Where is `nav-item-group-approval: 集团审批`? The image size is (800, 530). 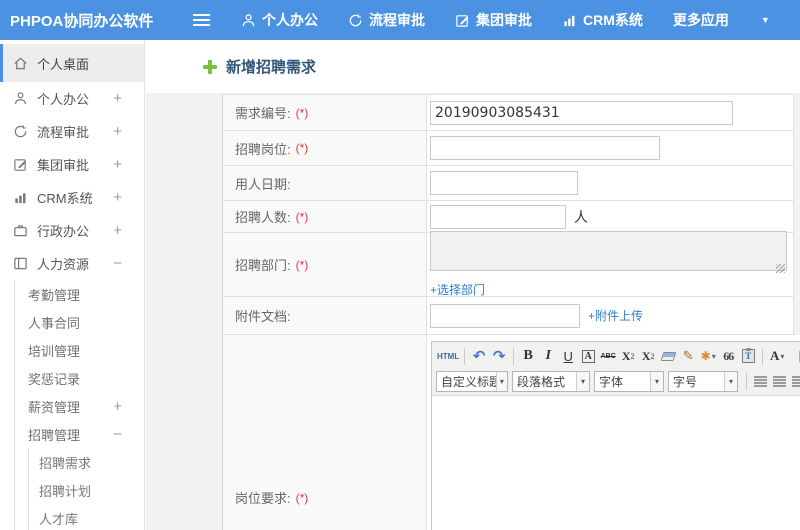 nav-item-group-approval: 集团审批 is located at coordinates (493, 20).